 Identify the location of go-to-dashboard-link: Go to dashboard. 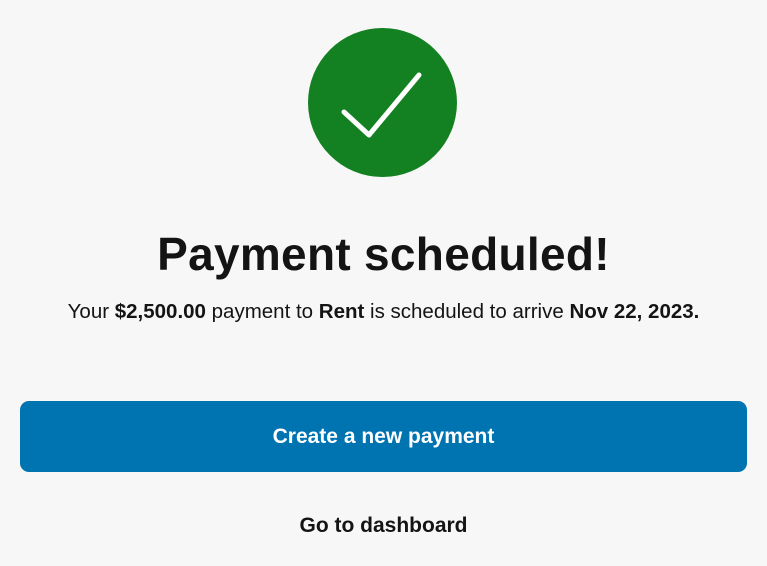
(383, 526).